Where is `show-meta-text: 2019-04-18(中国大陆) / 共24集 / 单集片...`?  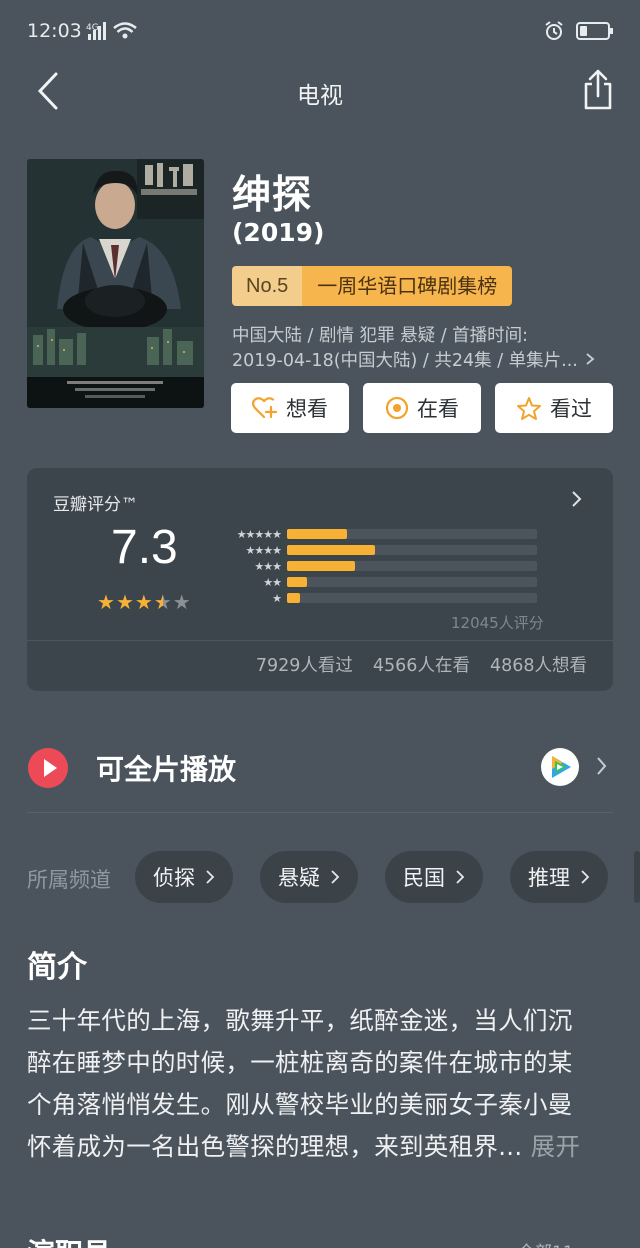 show-meta-text: 2019-04-18(中国大陆) / 共24集 / 单集片... is located at coordinates (405, 361).